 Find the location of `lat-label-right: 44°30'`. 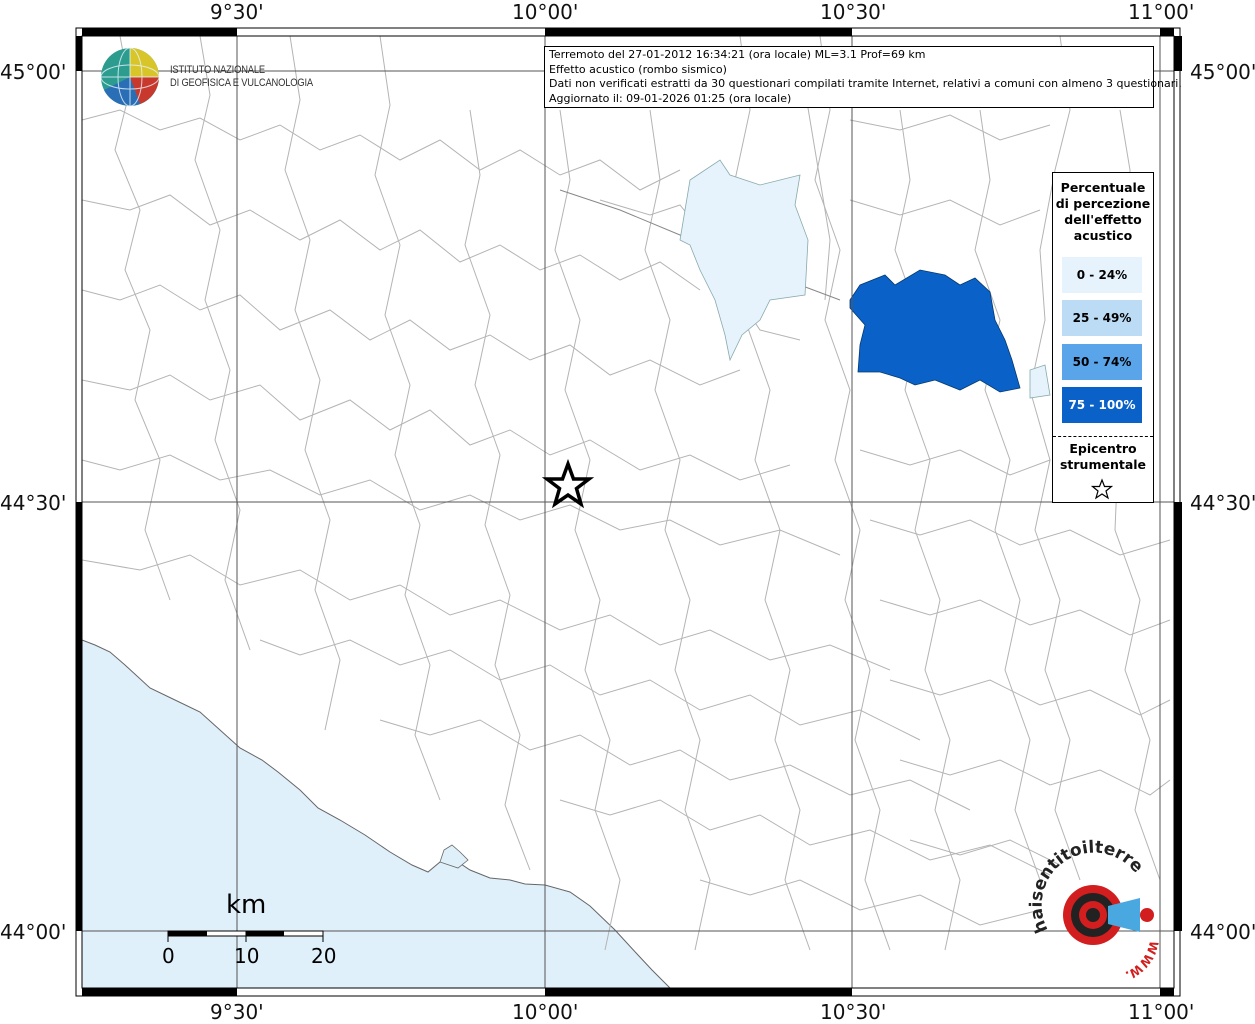

lat-label-right: 44°30' is located at coordinates (1222, 503).